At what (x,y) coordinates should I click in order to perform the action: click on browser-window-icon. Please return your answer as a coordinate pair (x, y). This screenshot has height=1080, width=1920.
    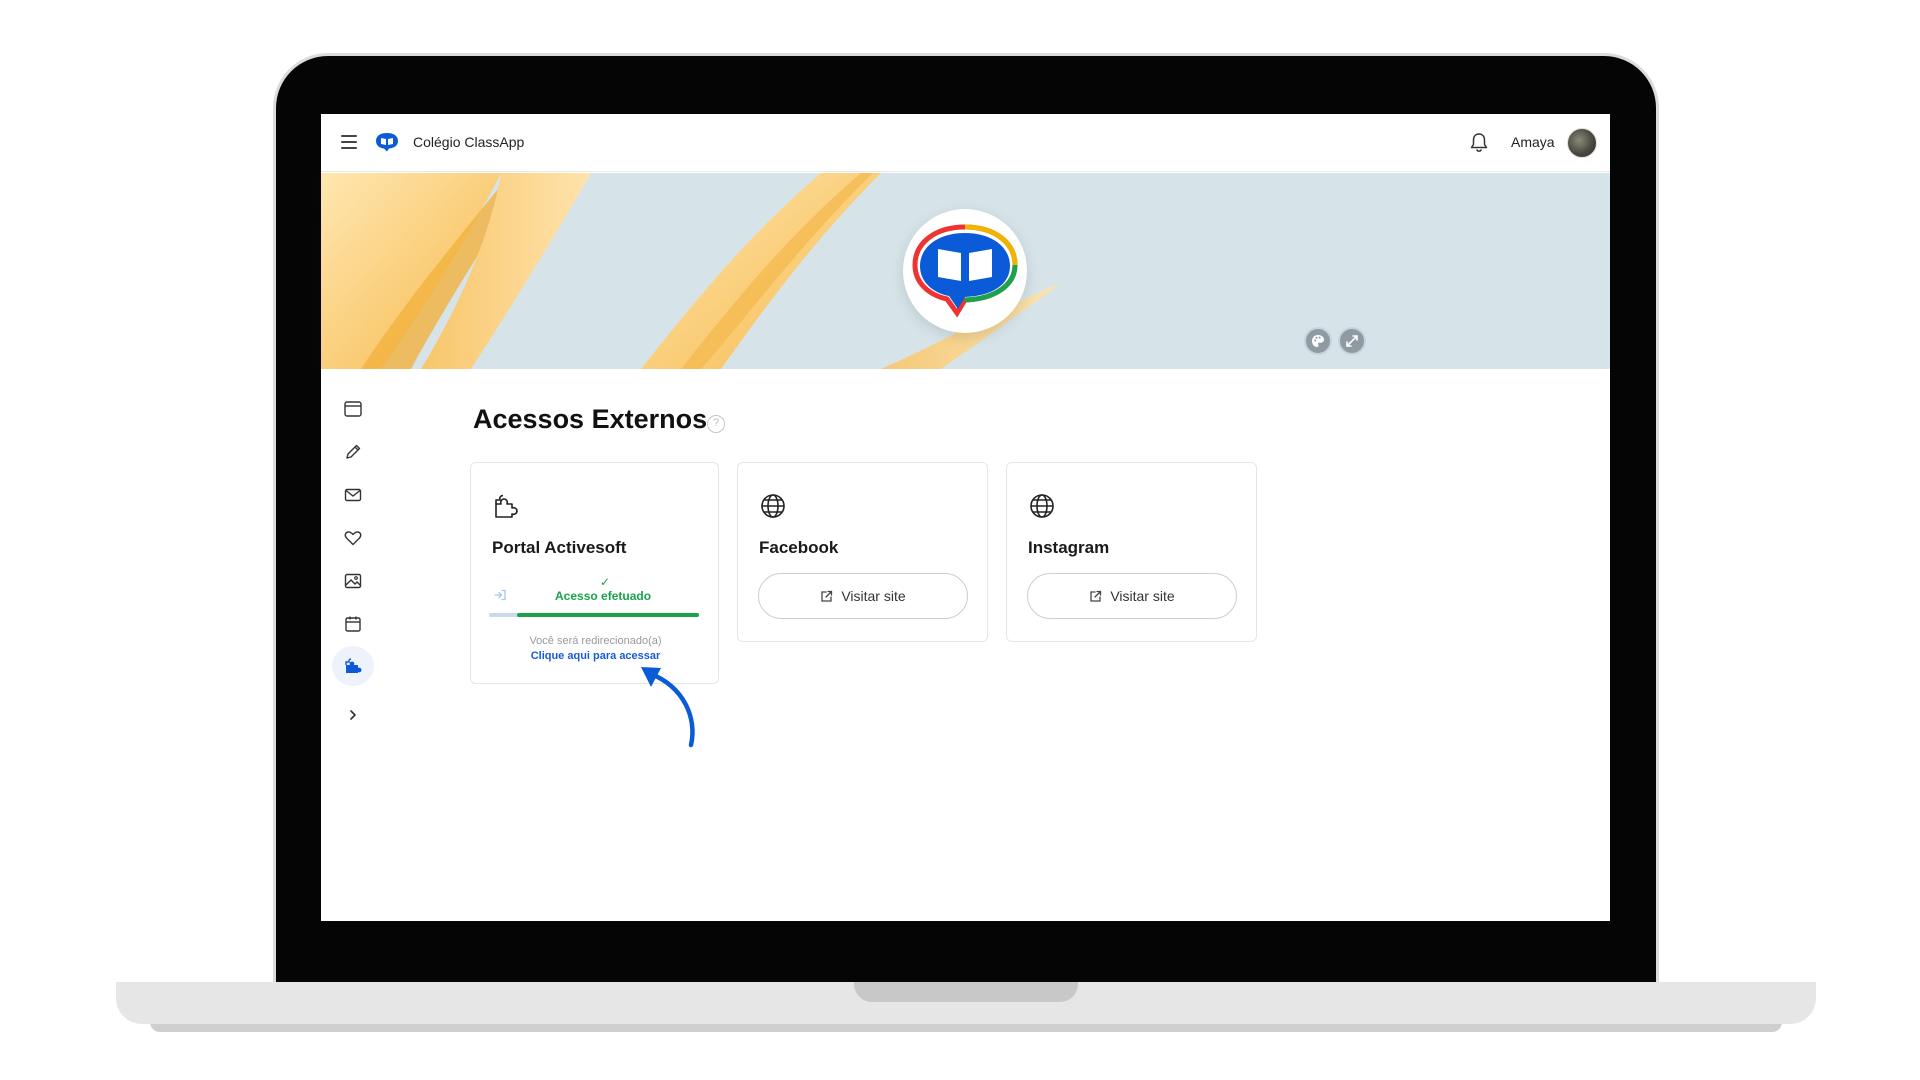
    Looking at the image, I should click on (353, 409).